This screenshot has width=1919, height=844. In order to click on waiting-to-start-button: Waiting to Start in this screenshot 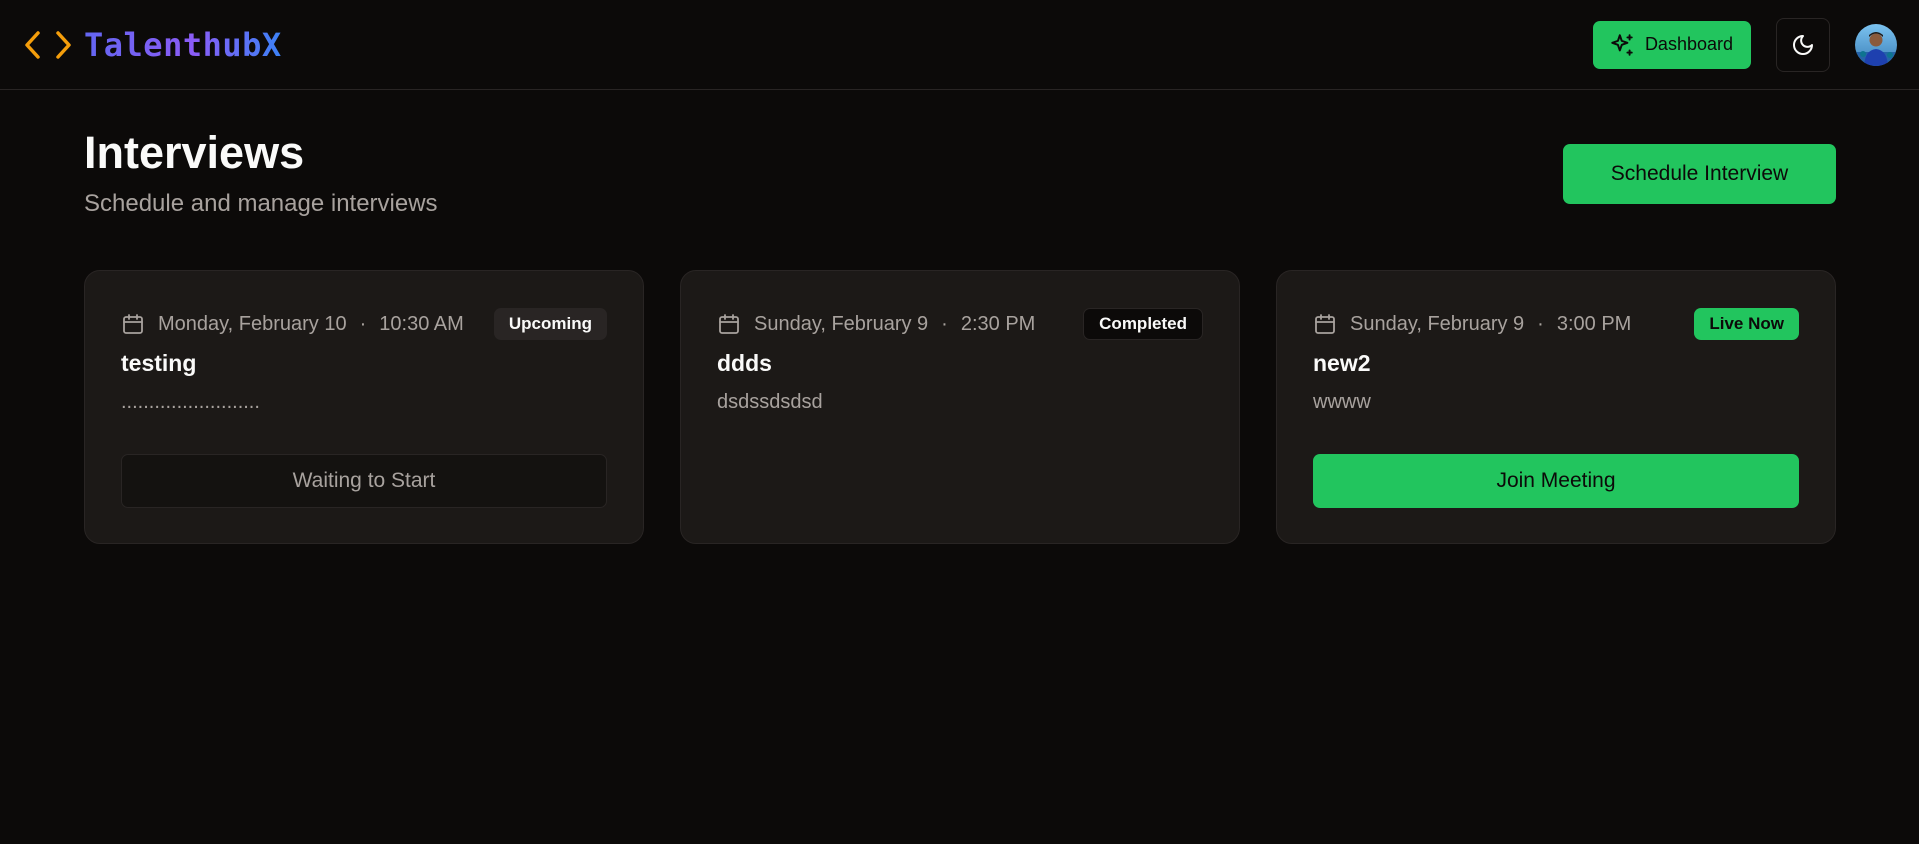, I will do `click(364, 481)`.